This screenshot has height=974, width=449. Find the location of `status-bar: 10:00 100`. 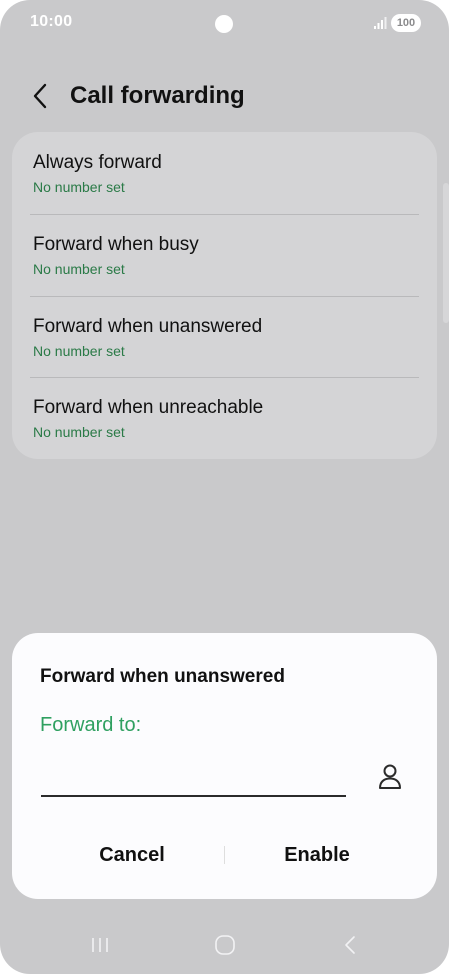

status-bar: 10:00 100 is located at coordinates (224, 24).